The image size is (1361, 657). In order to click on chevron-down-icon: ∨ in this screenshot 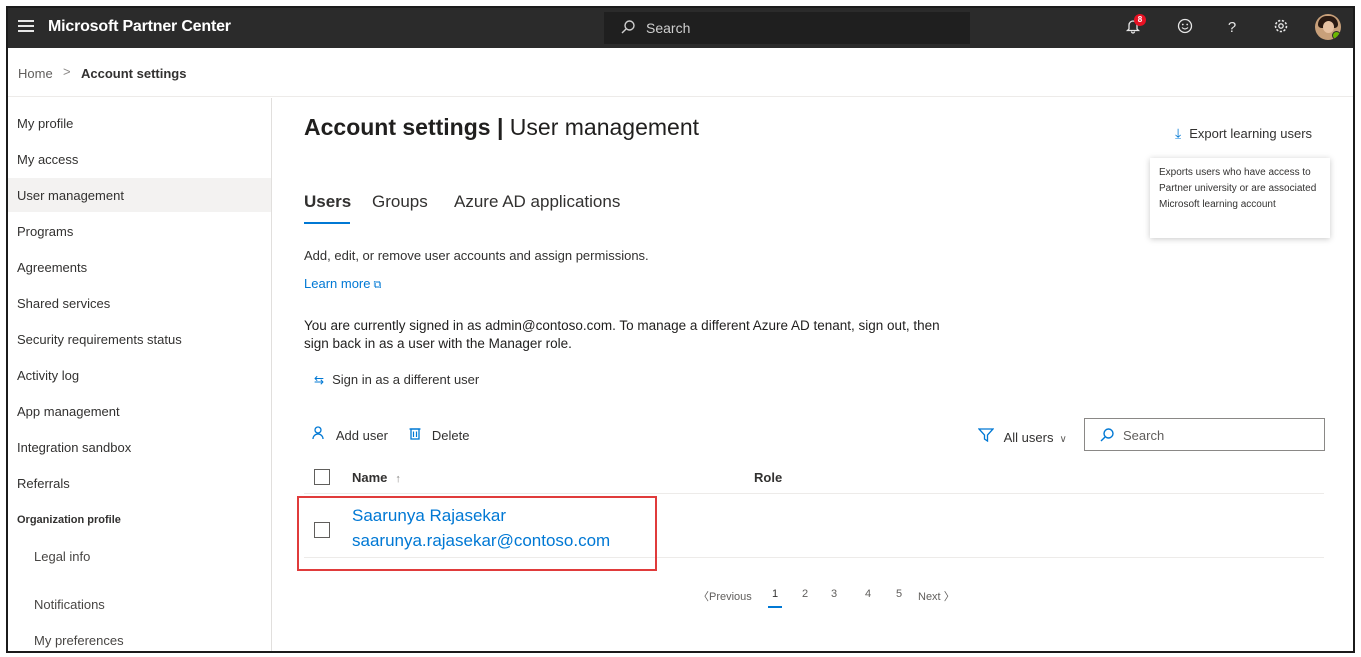, I will do `click(1063, 439)`.